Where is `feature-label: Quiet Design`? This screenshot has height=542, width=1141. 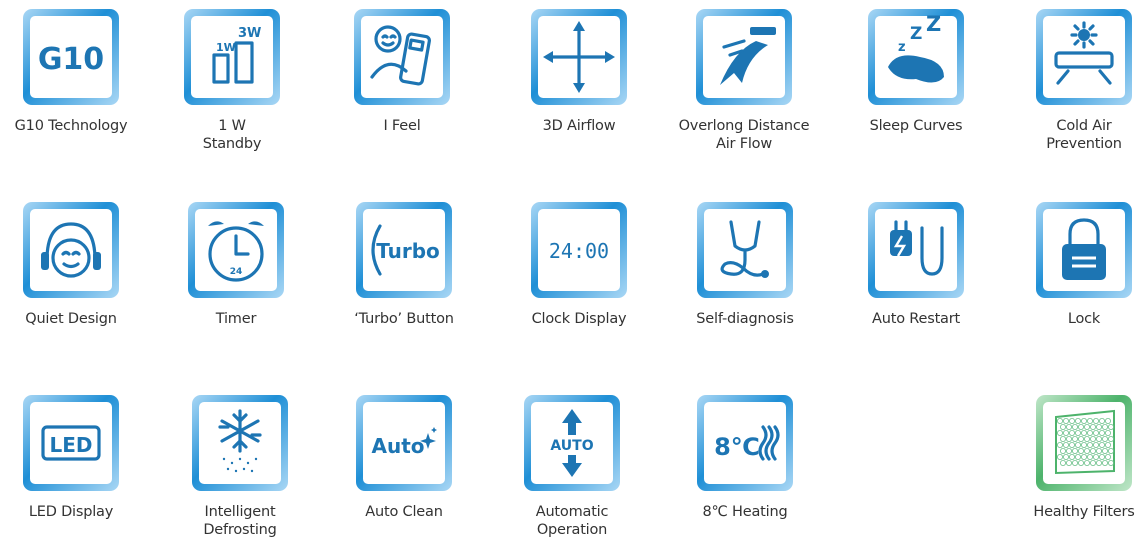
feature-label: Quiet Design is located at coordinates (73, 319).